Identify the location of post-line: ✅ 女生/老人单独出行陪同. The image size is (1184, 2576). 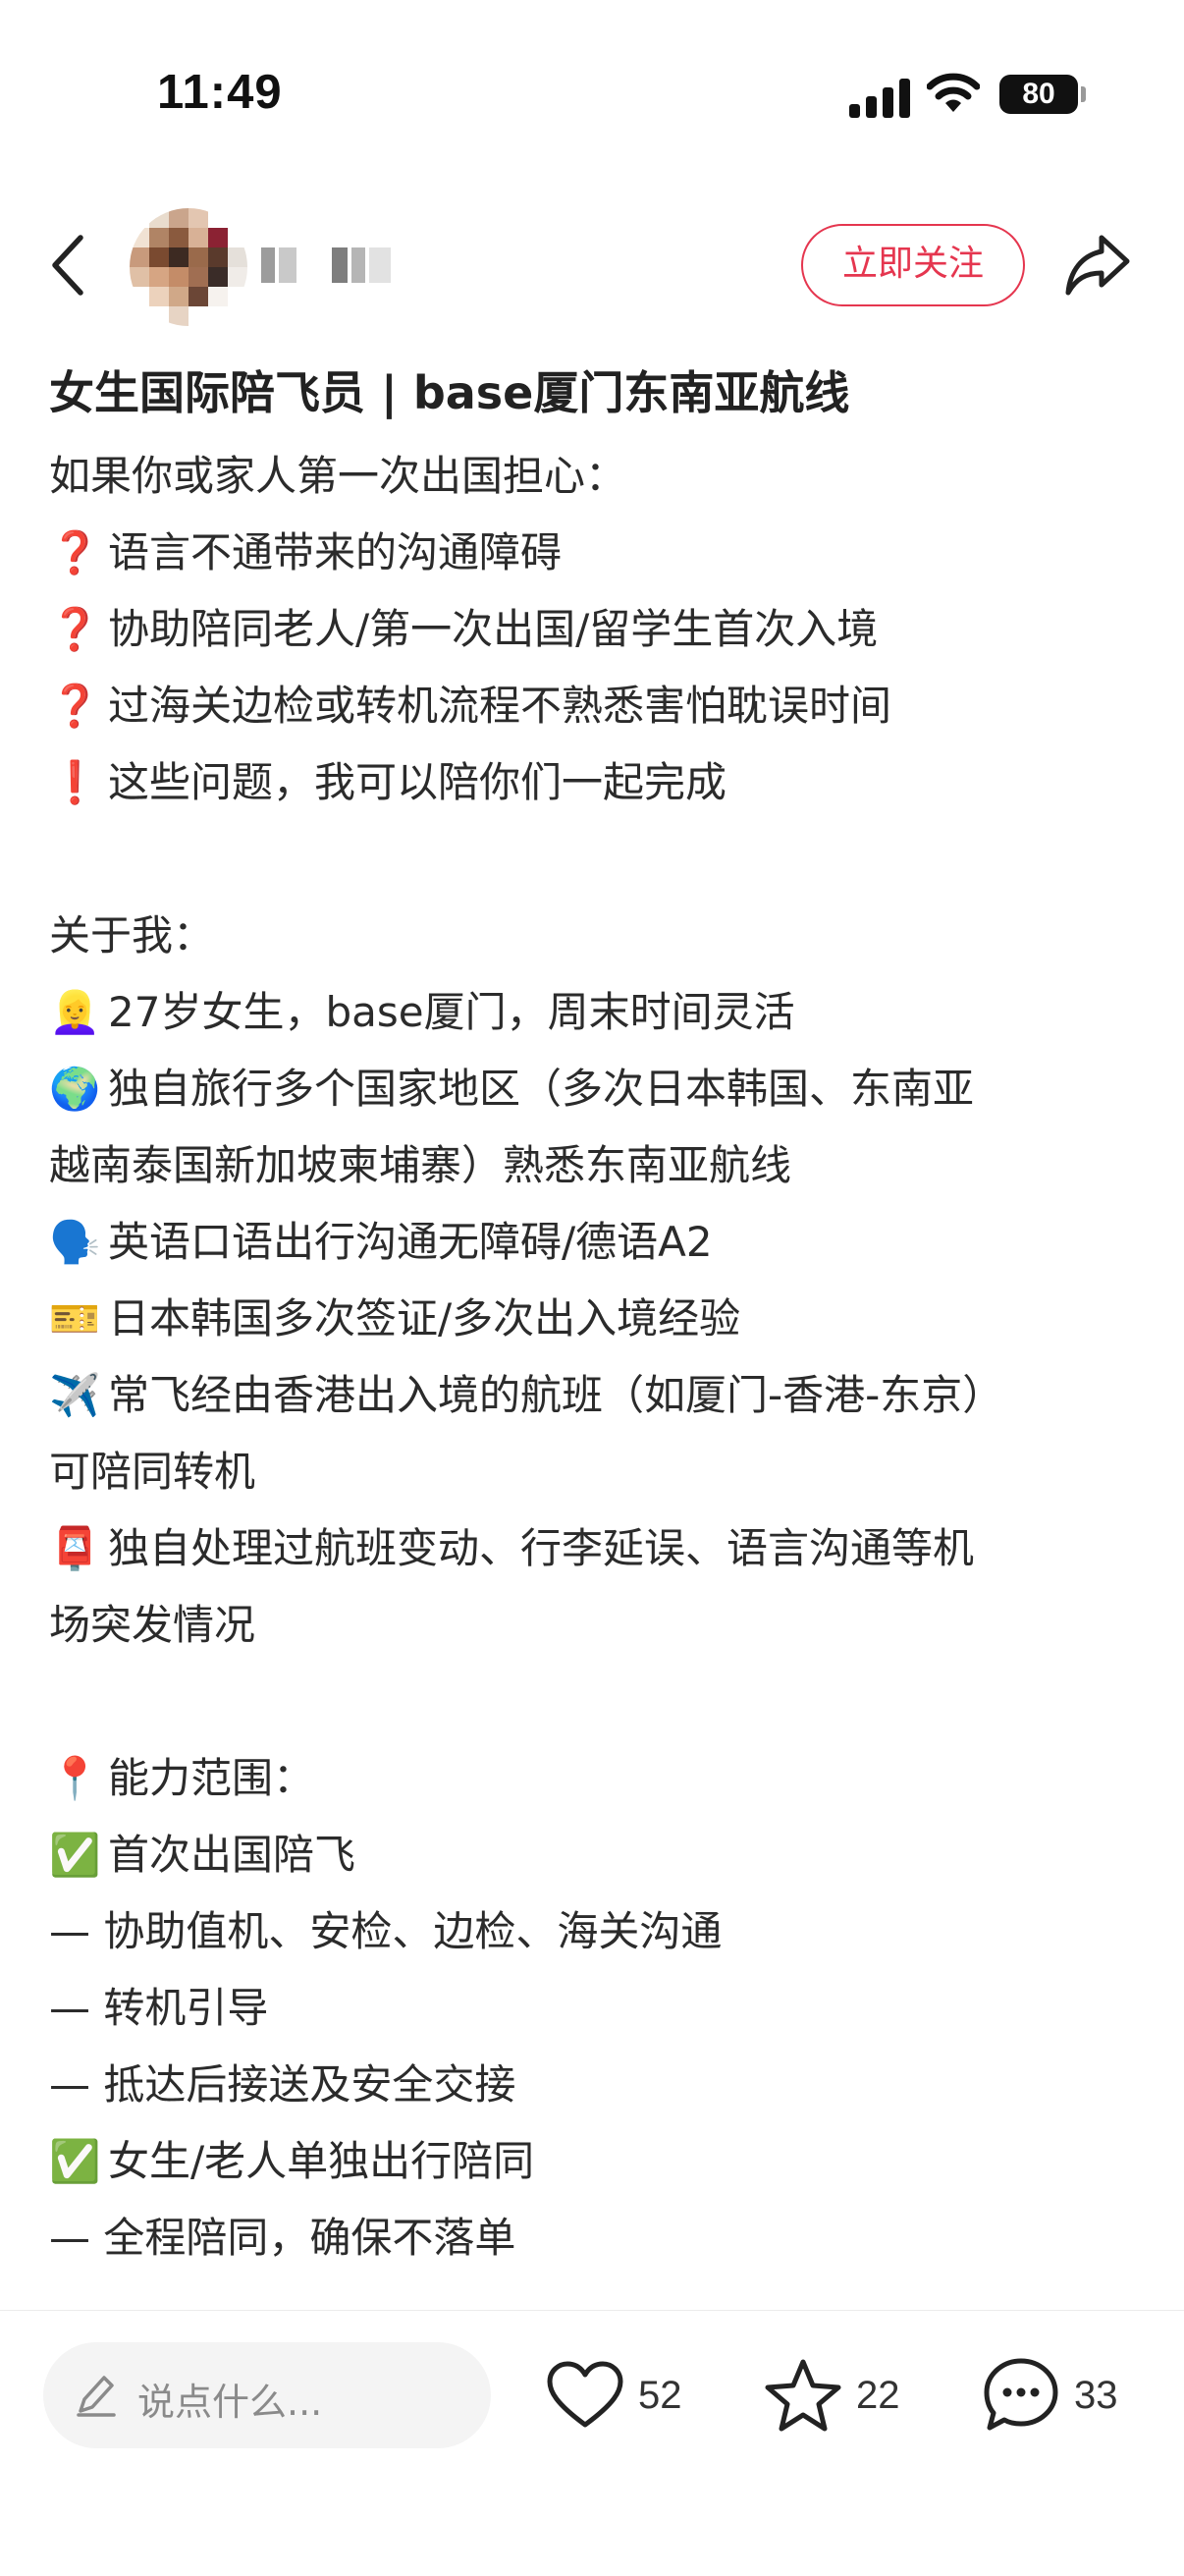
(594, 2161).